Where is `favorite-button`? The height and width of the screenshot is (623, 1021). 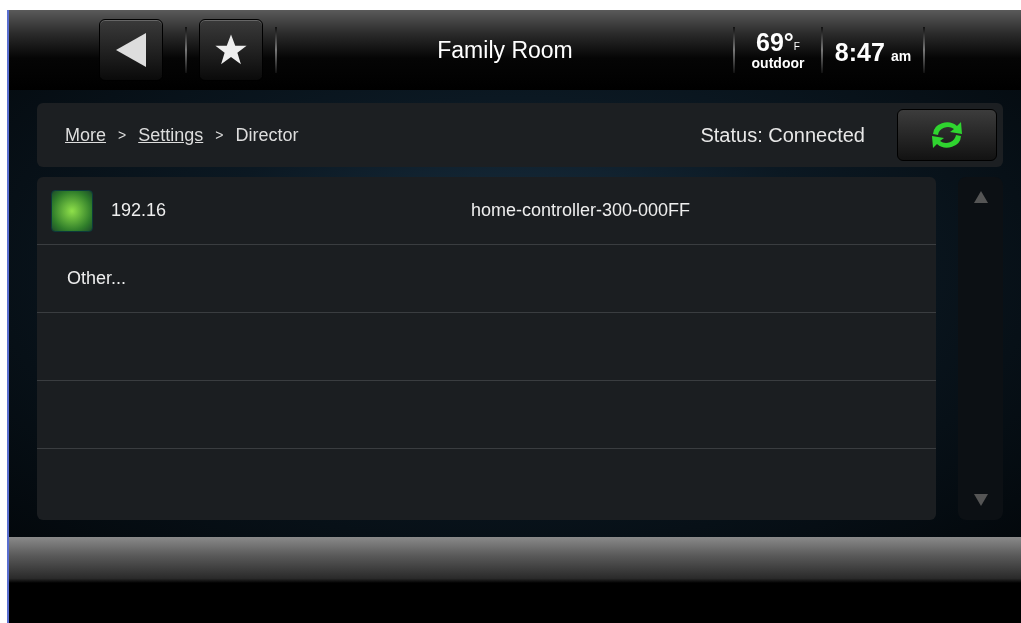 favorite-button is located at coordinates (231, 50).